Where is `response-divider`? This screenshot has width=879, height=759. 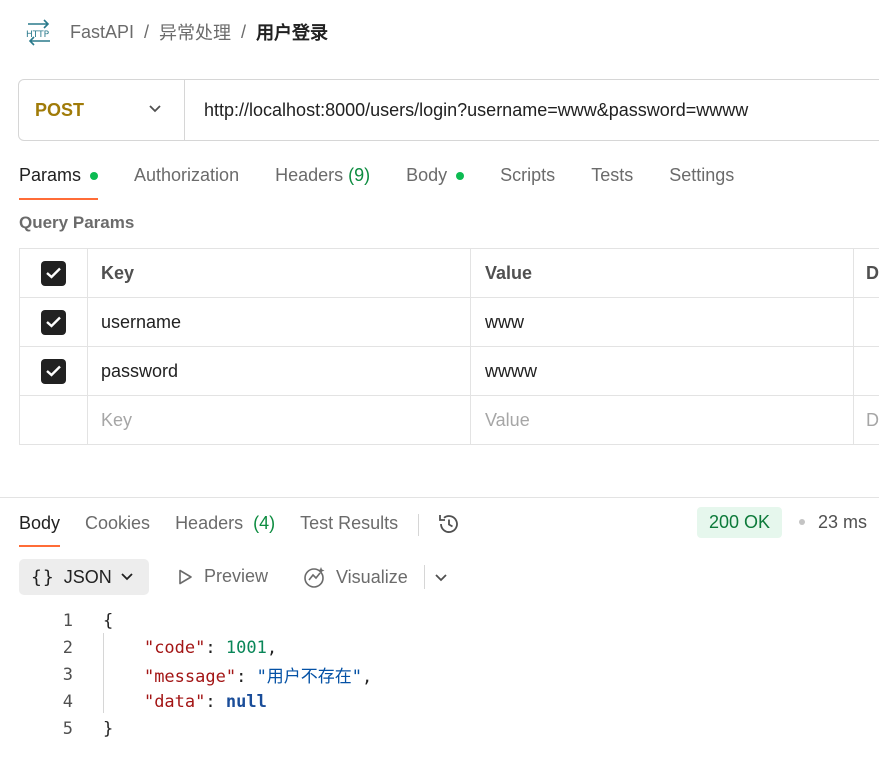 response-divider is located at coordinates (439, 497).